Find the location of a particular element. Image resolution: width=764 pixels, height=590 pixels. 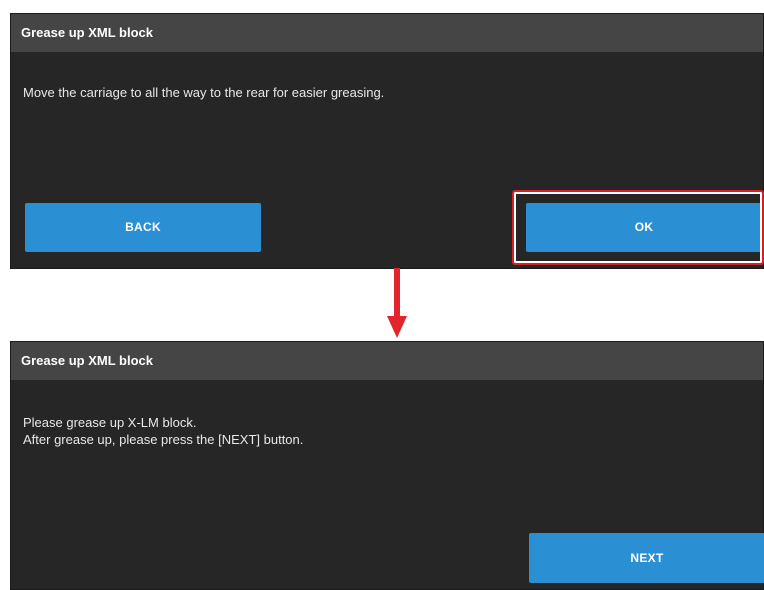

back-button: BACK is located at coordinates (143, 227).